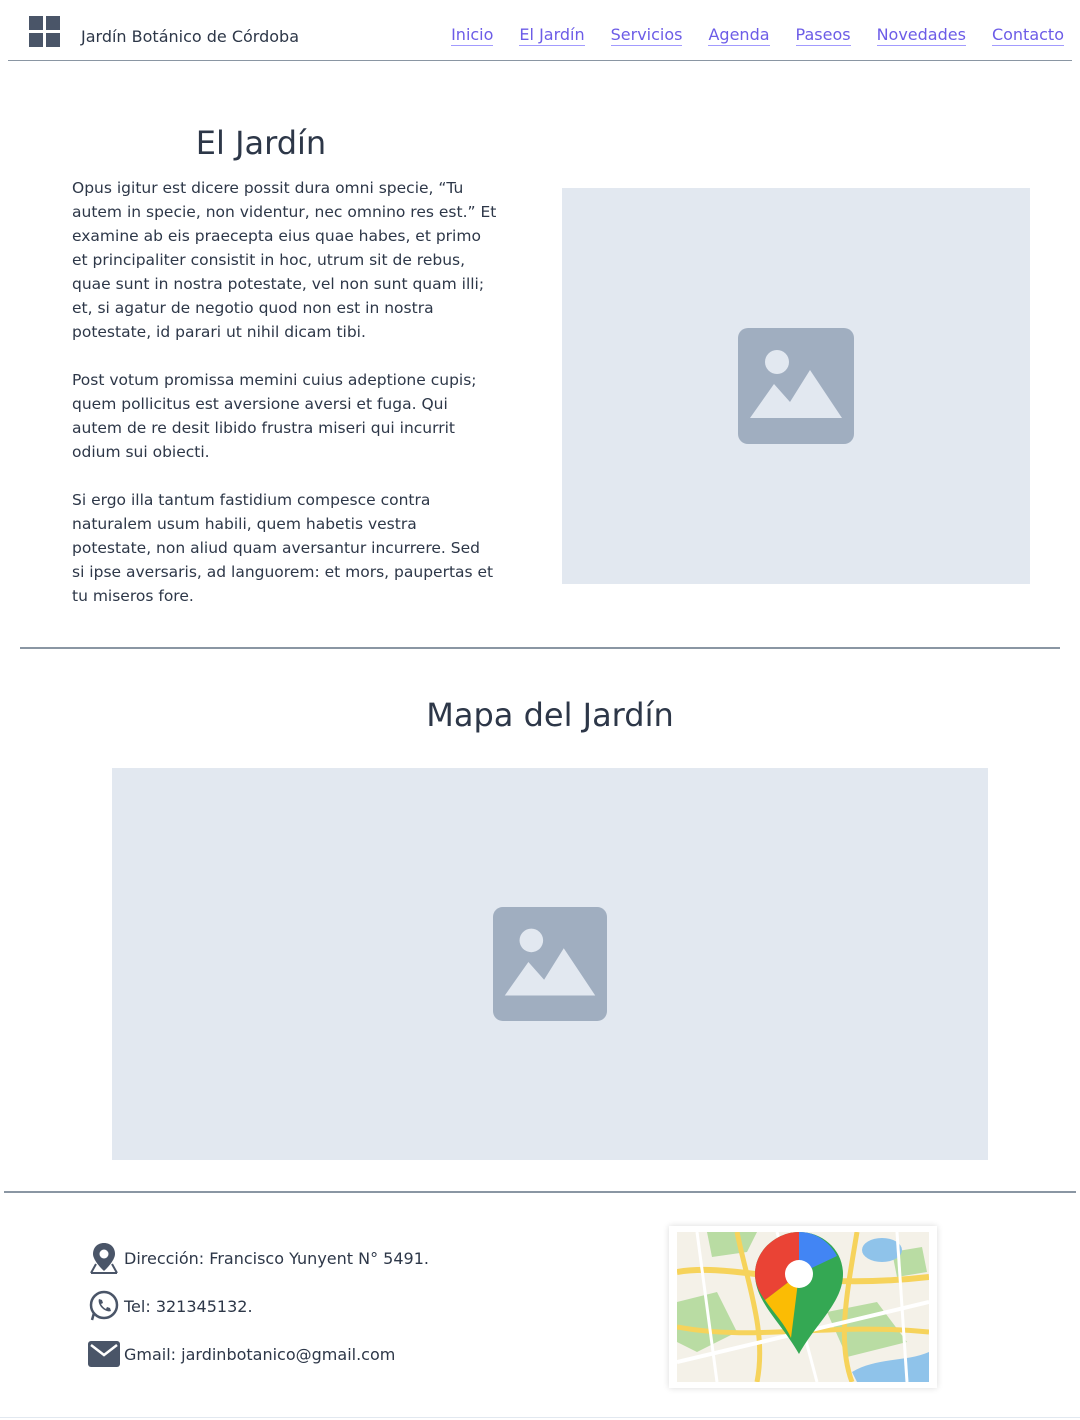 Image resolution: width=1080 pixels, height=1420 pixels. I want to click on nav-link-paseos: Paseos, so click(823, 35).